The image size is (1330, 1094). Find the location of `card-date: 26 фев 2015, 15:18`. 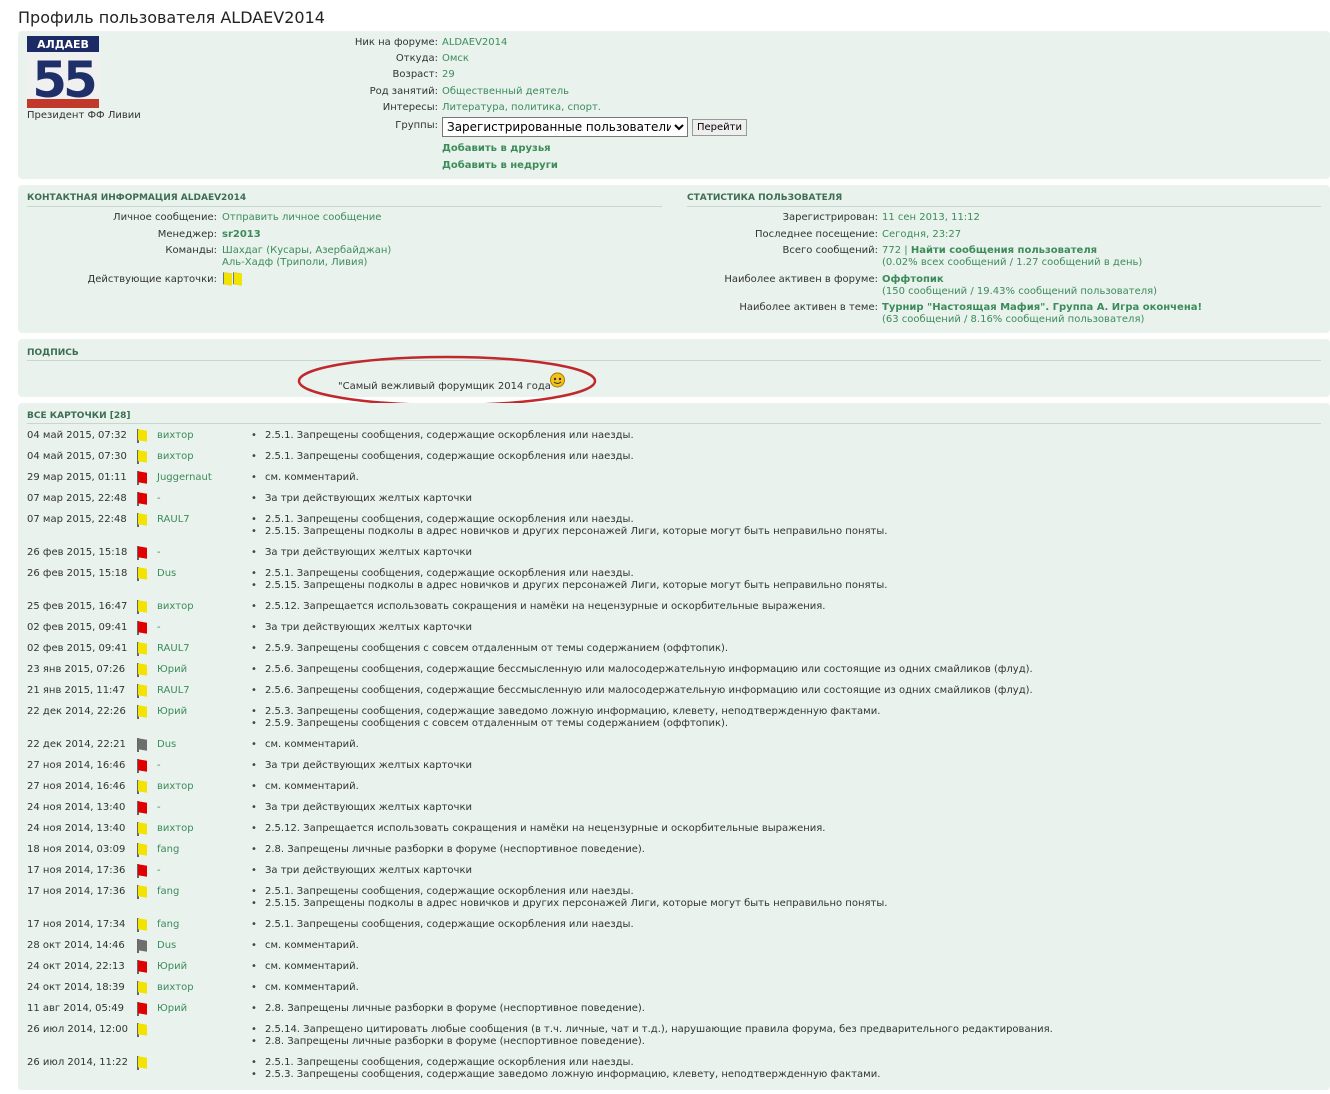

card-date: 26 фев 2015, 15:18 is located at coordinates (77, 573).